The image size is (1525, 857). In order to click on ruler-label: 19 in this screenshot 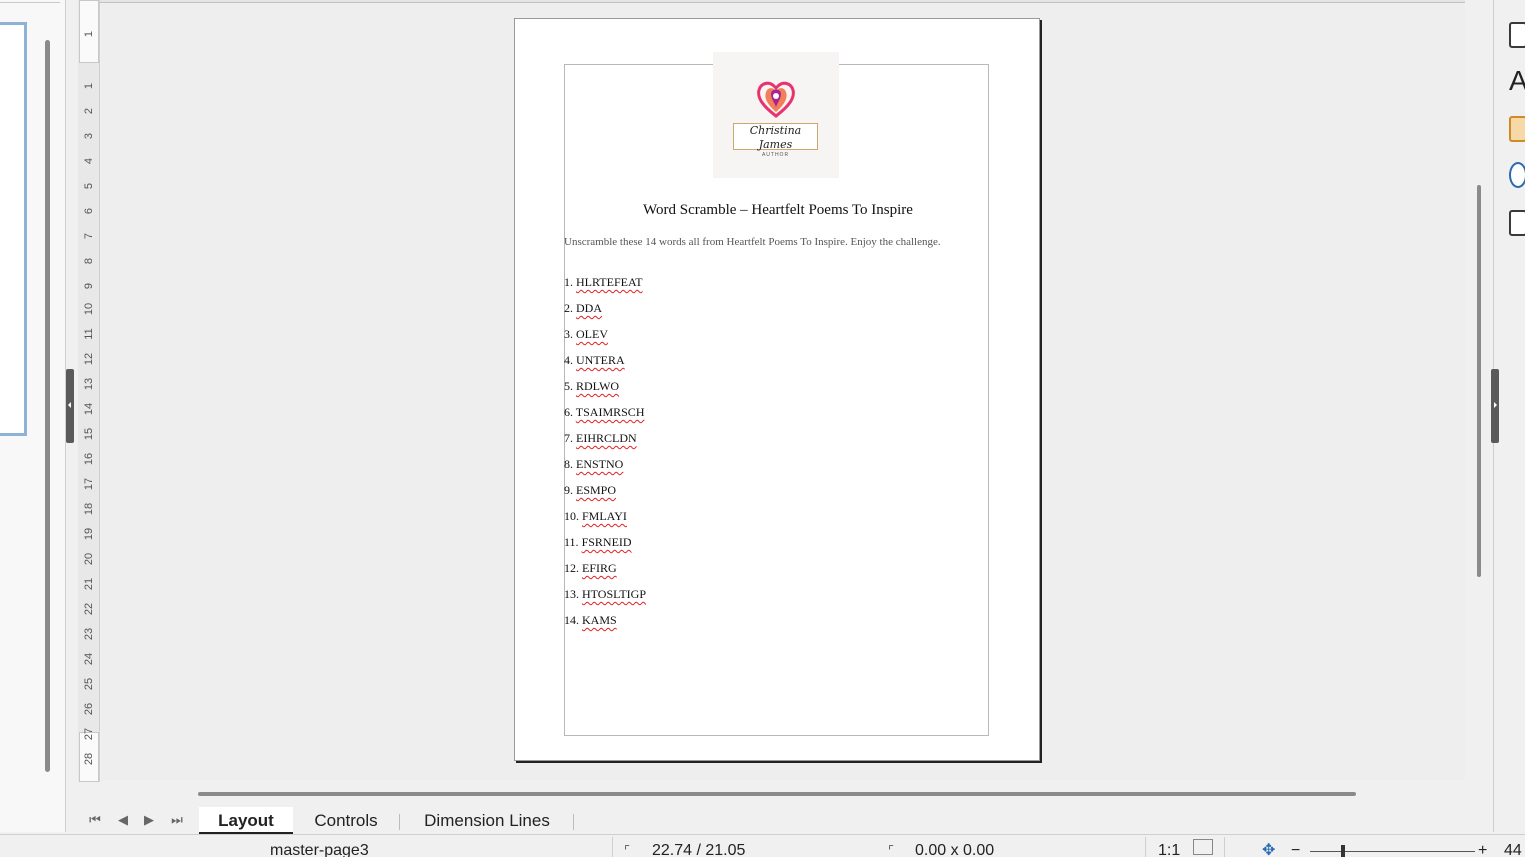, I will do `click(89, 534)`.